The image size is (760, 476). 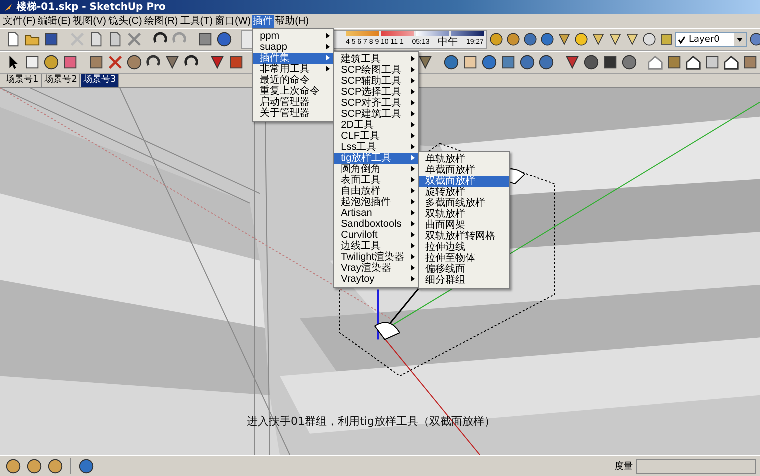 I want to click on measurements-label: 度量, so click(x=624, y=466).